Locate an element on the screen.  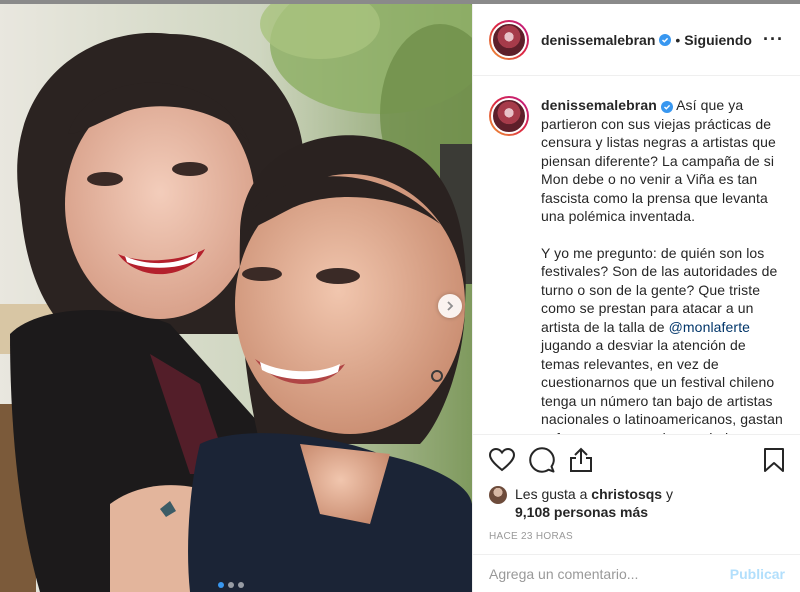
comment-bar: Publicar is located at coordinates (636, 573).